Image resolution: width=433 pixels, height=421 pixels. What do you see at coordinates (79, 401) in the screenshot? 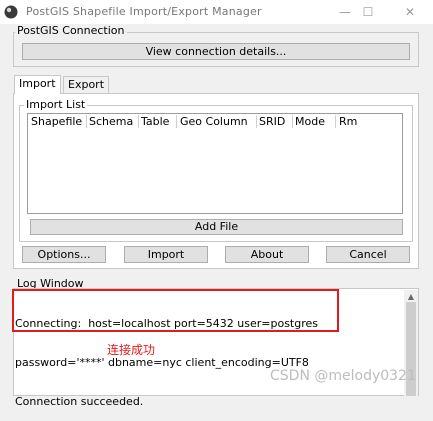
I see `log-line: Connection succeeded.` at bounding box center [79, 401].